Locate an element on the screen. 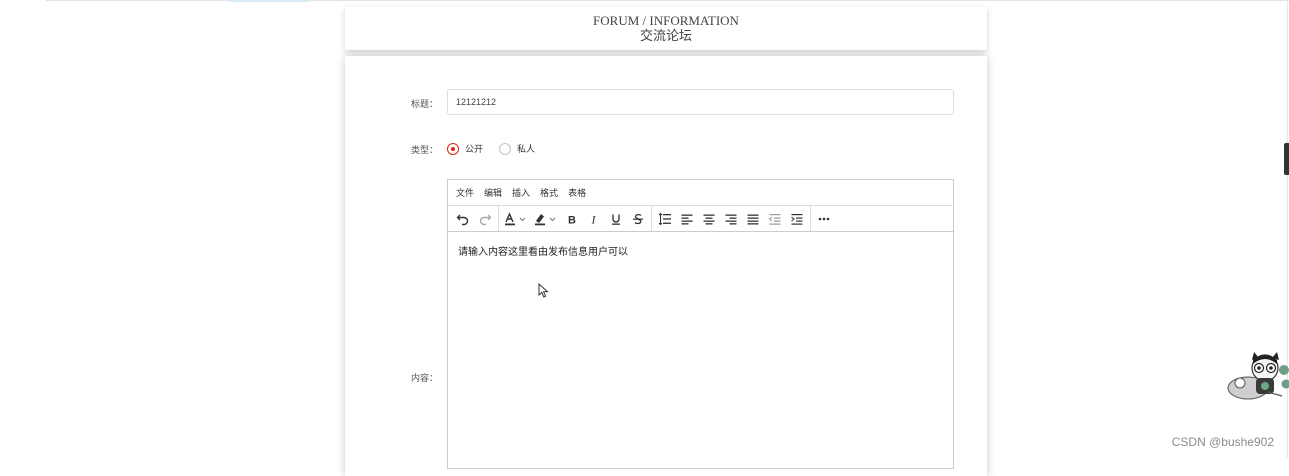 This screenshot has height=476, width=1289. italic-icon: I is located at coordinates (594, 219).